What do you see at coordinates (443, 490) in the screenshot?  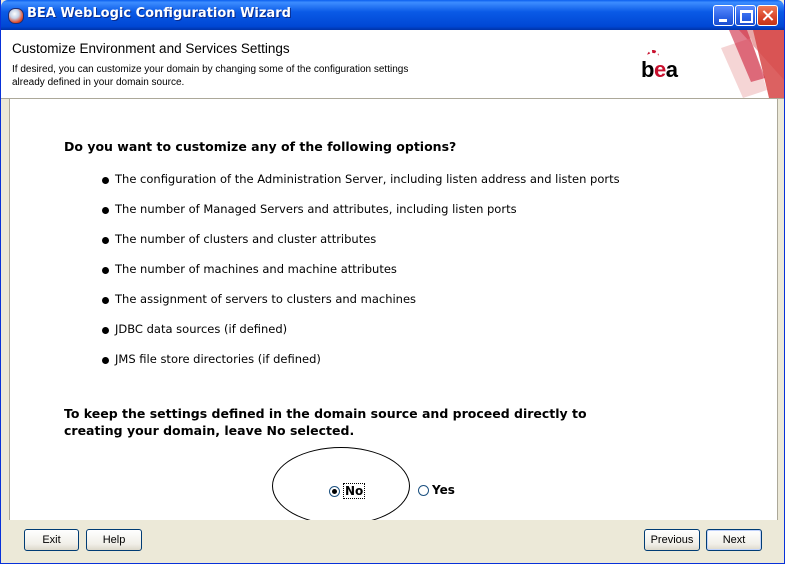 I see `radio-yes-label: Yes` at bounding box center [443, 490].